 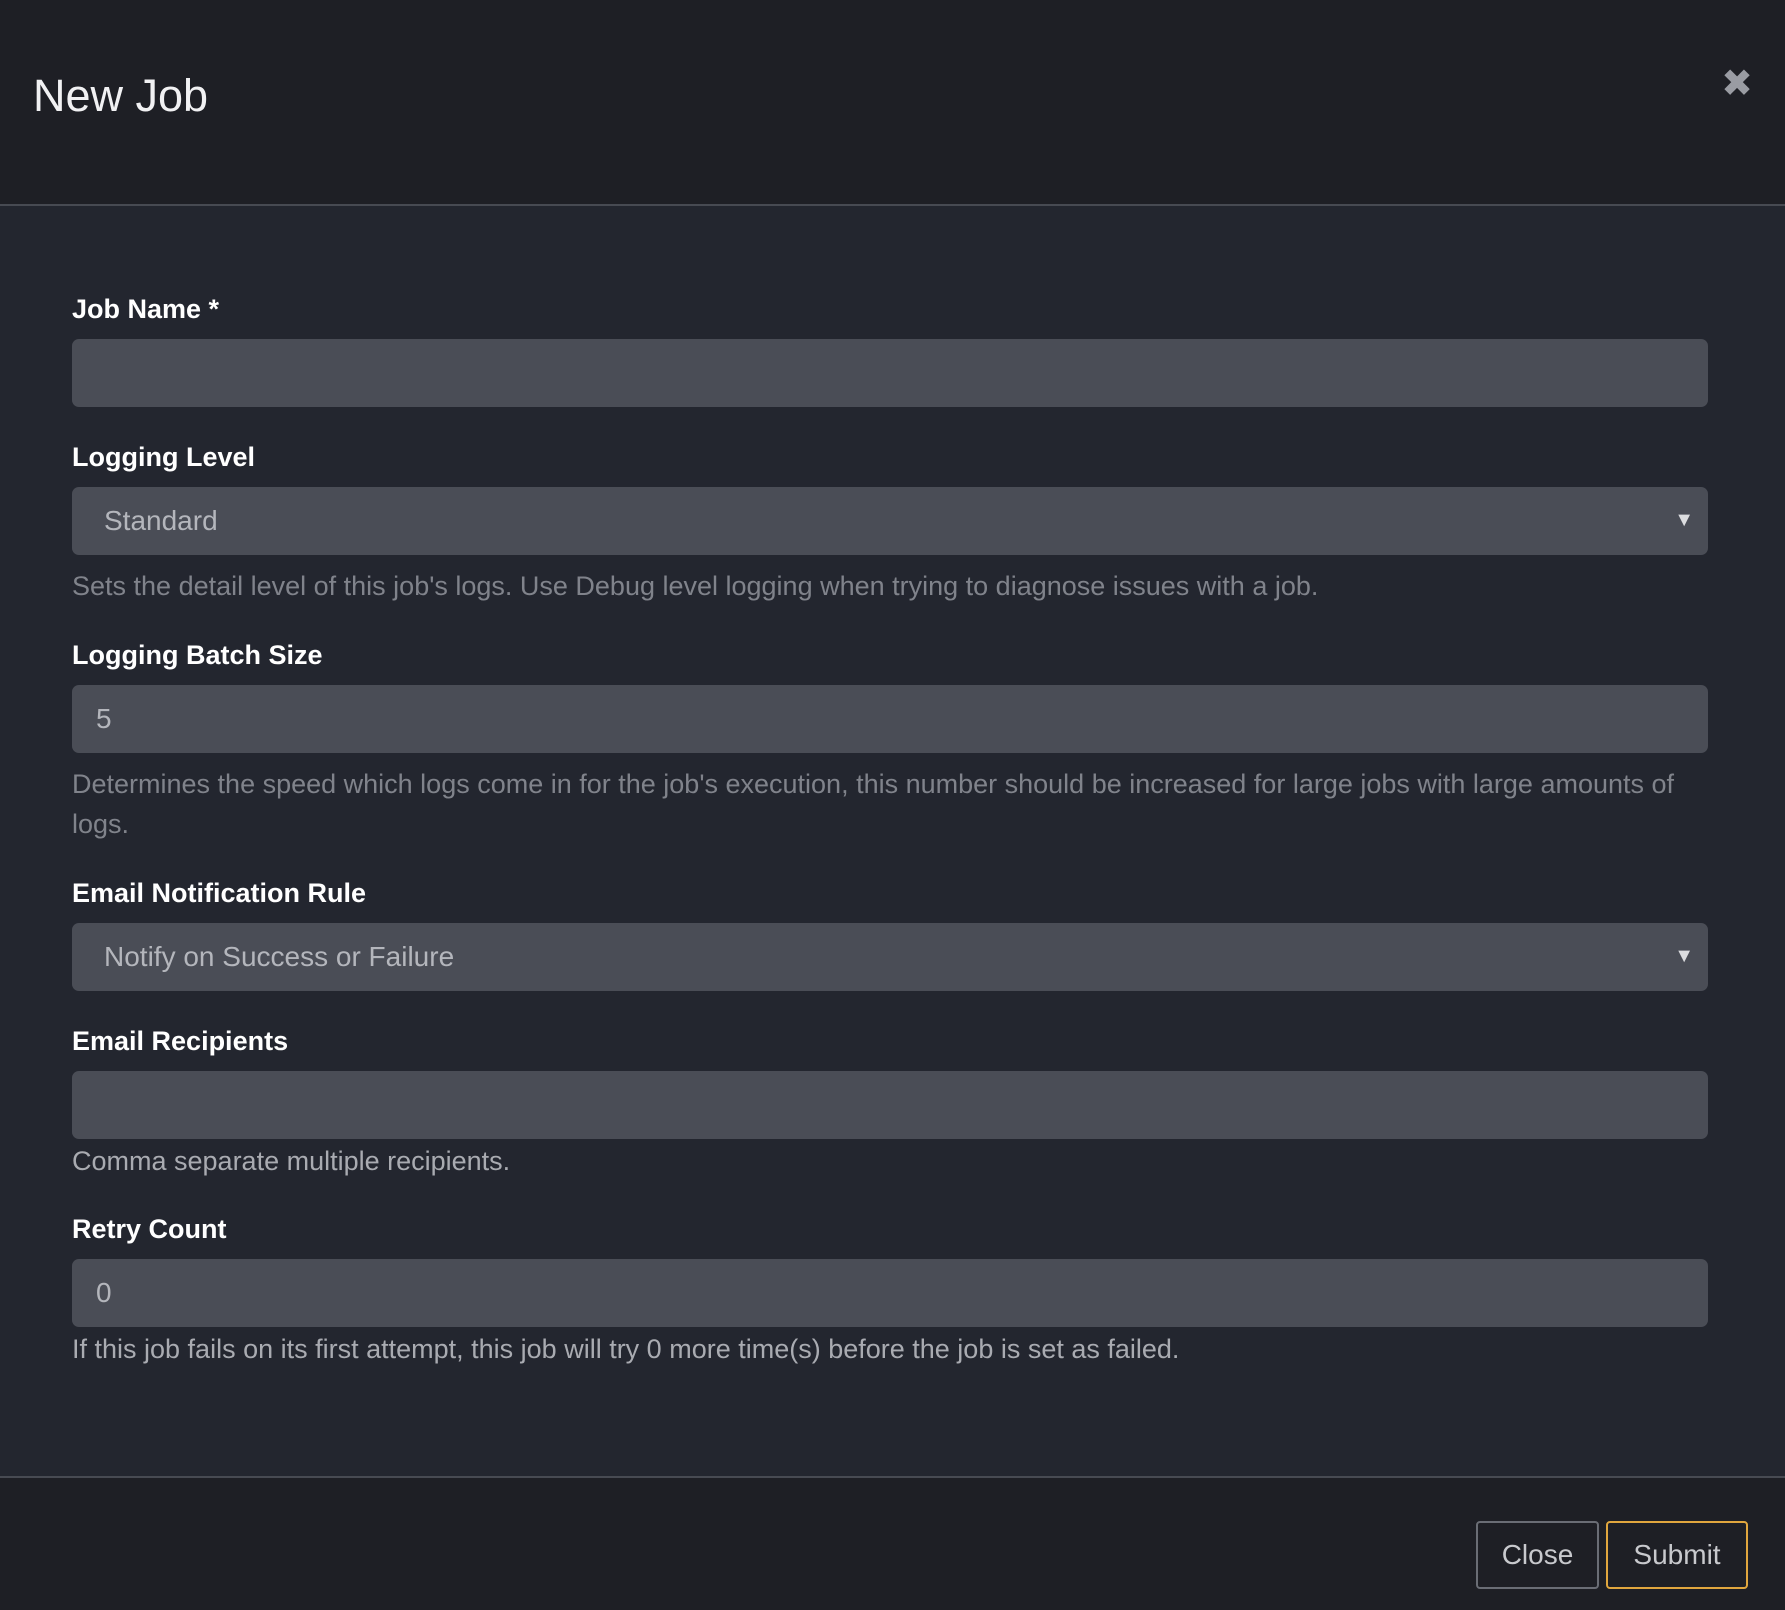 I want to click on modal-title: New Job, so click(x=121, y=95).